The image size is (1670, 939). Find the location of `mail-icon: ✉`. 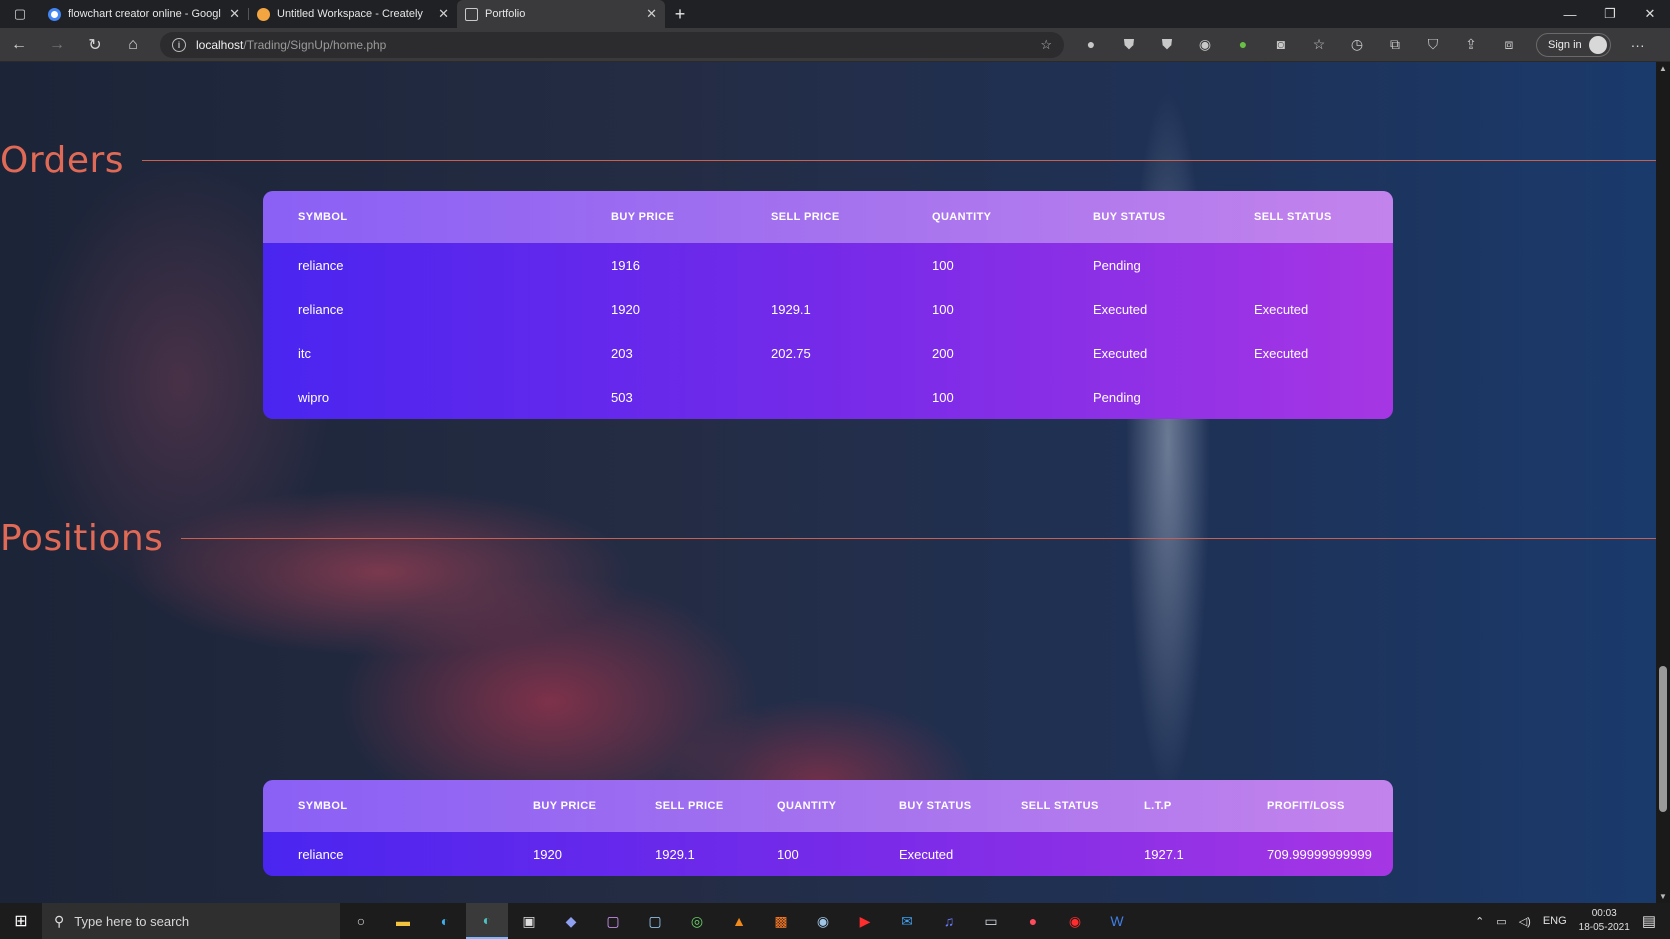

mail-icon: ✉ is located at coordinates (907, 921).